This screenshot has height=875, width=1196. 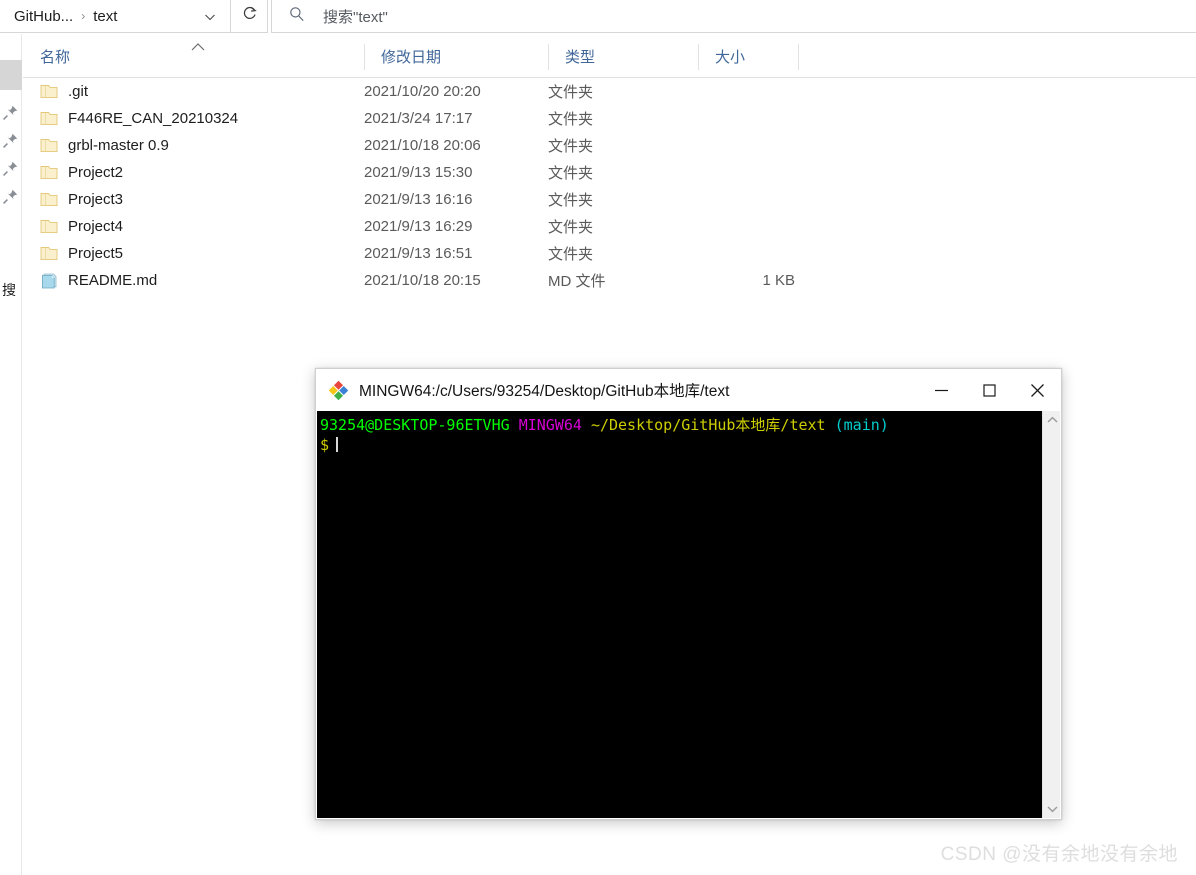 I want to click on csdn-watermark: CSDN @没有余地没有余地, so click(x=1059, y=854).